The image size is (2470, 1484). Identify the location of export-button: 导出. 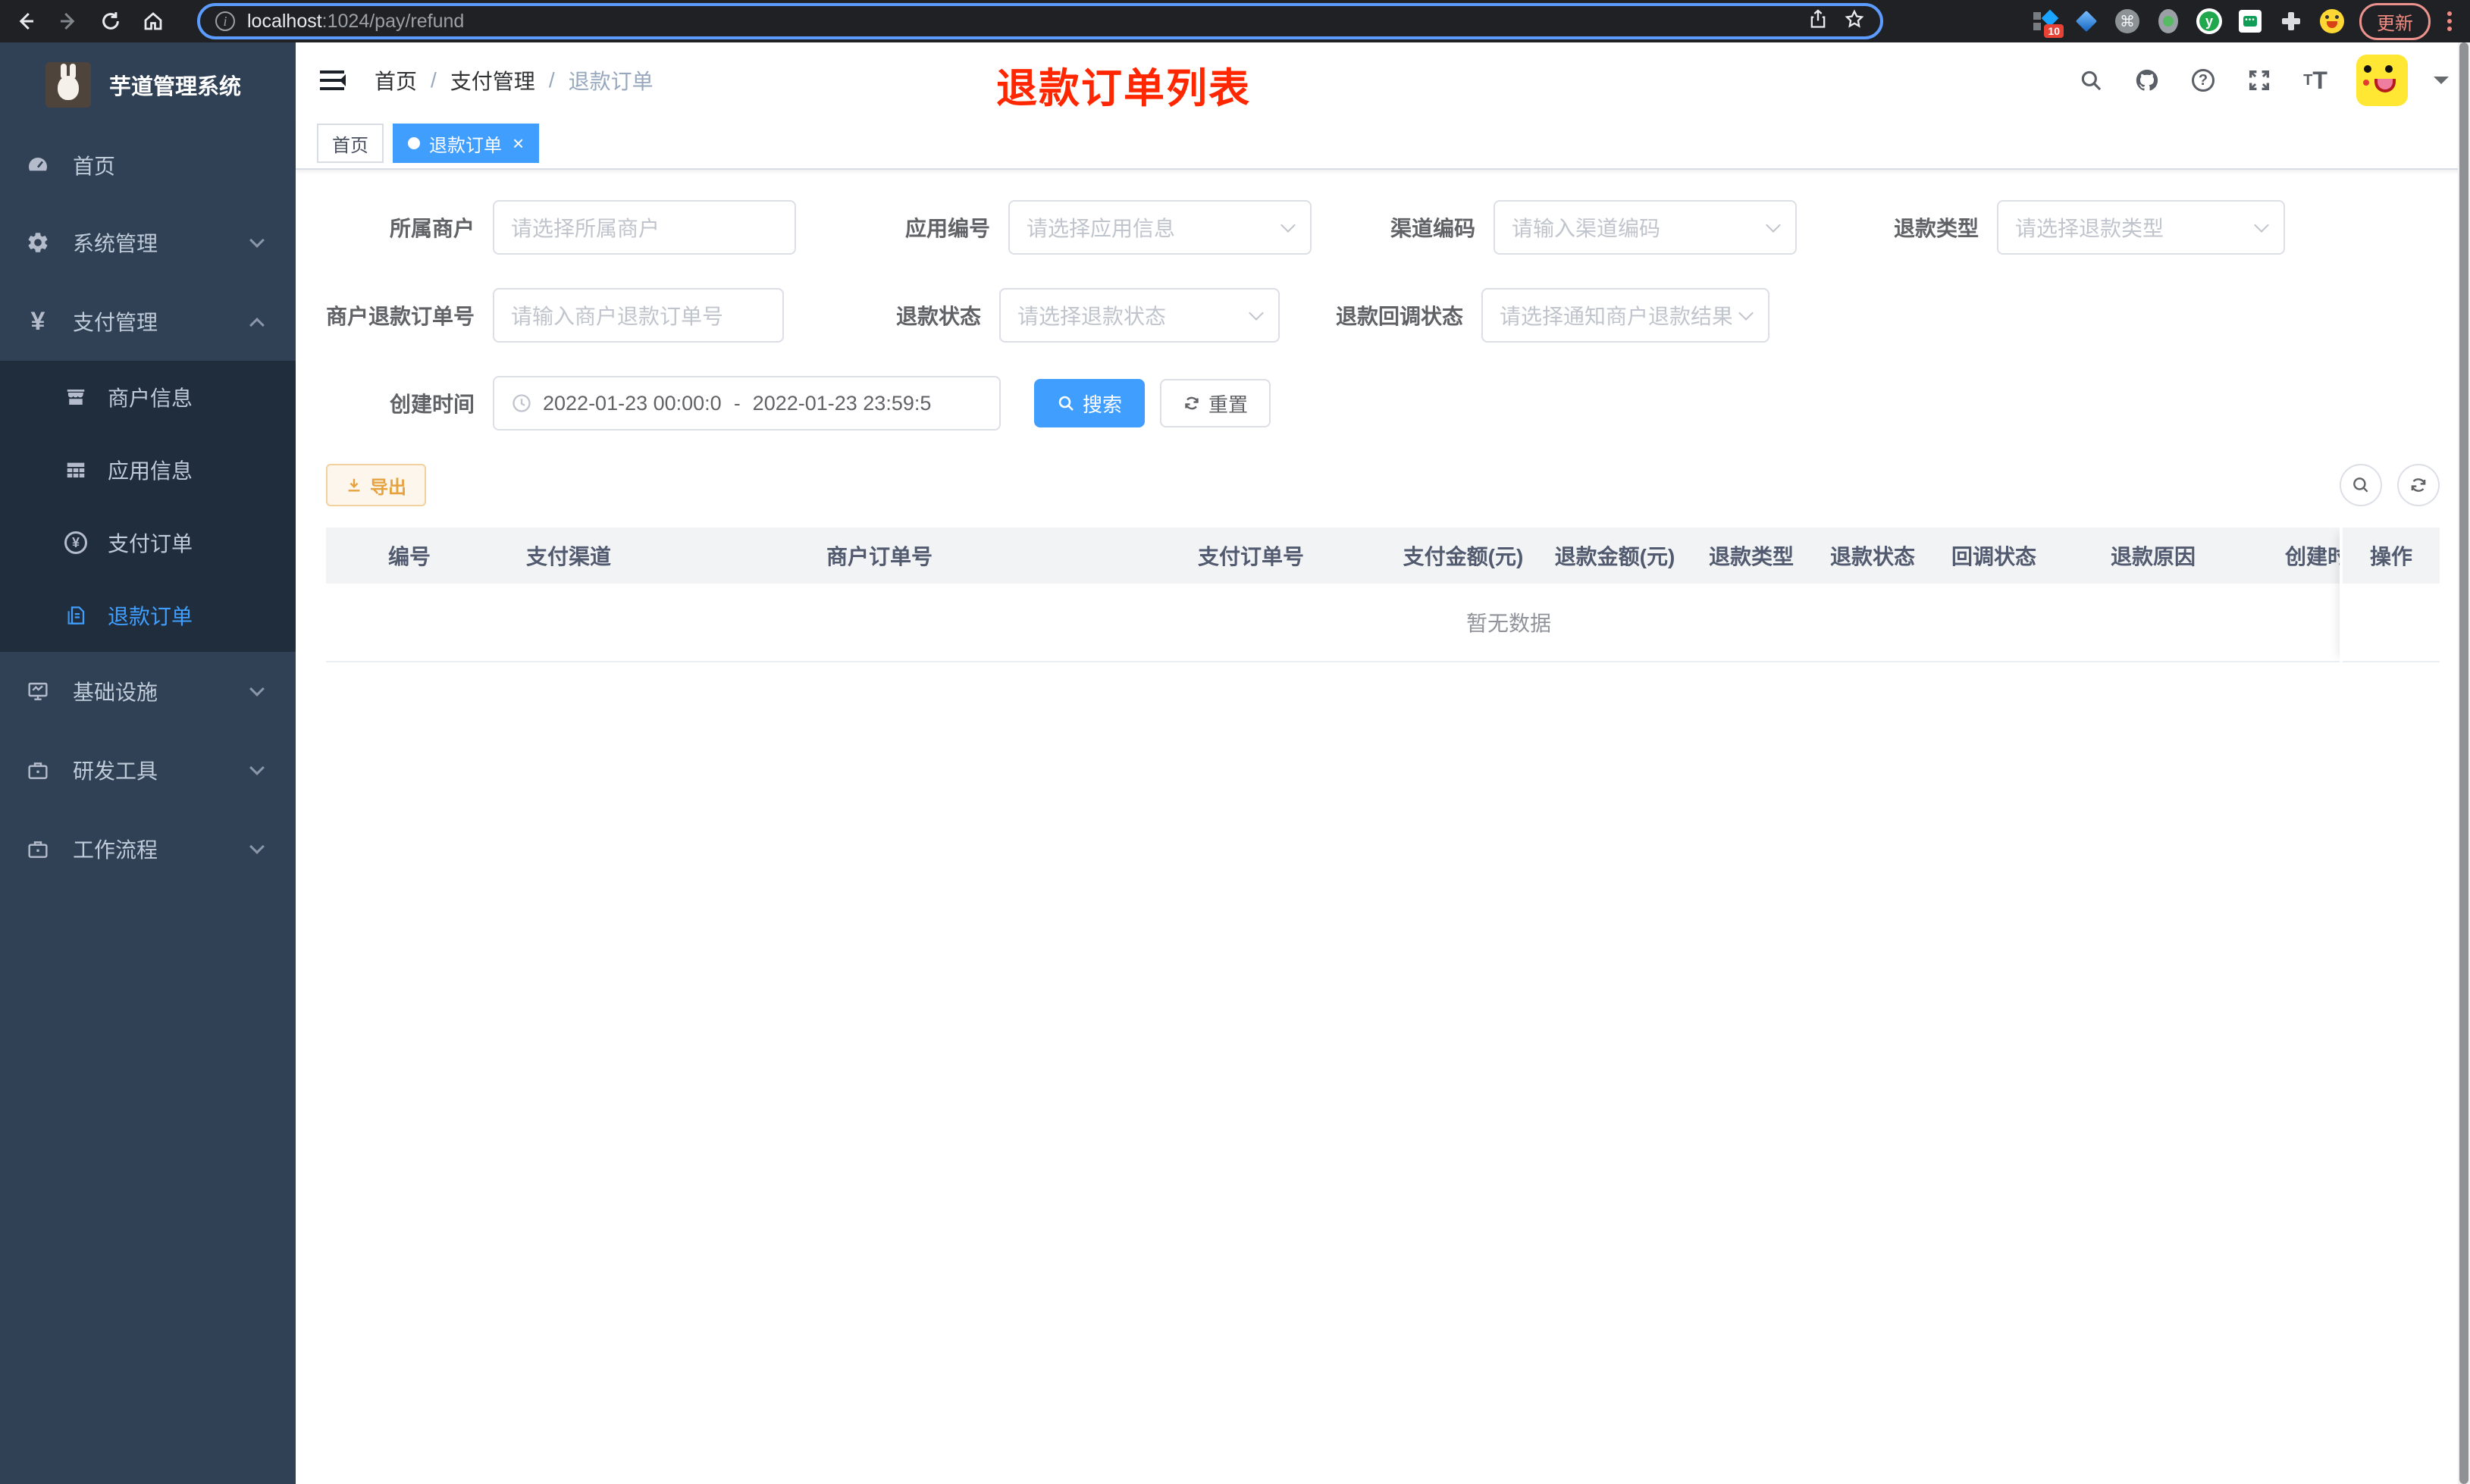
(376, 485).